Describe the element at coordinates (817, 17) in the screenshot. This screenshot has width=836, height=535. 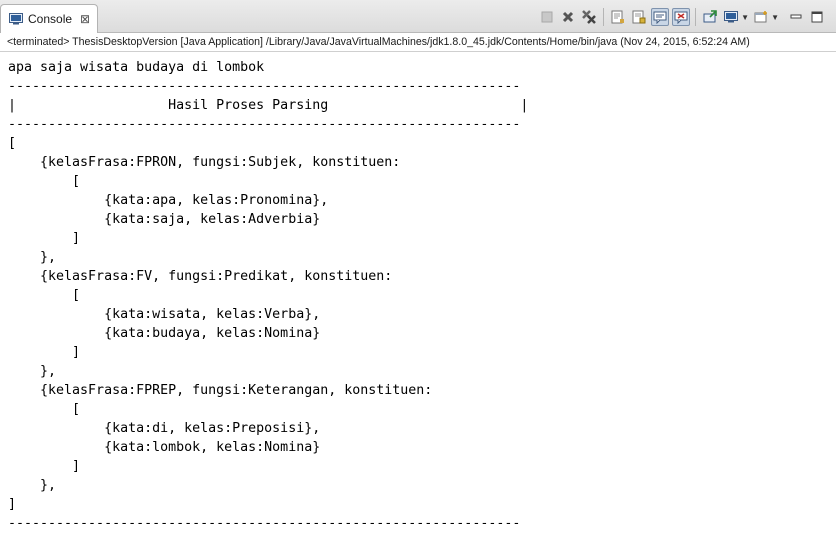
I see `maximize-icon` at that location.